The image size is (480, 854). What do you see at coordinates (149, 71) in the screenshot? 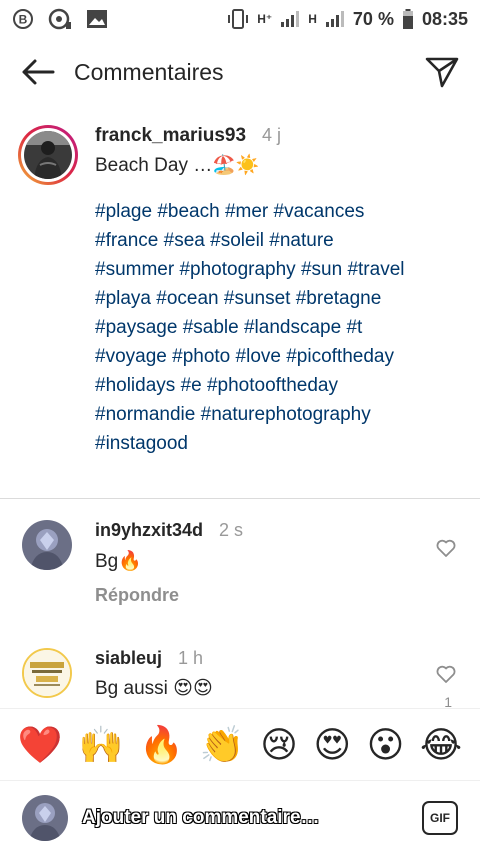
I see `page-title: Commentaires` at bounding box center [149, 71].